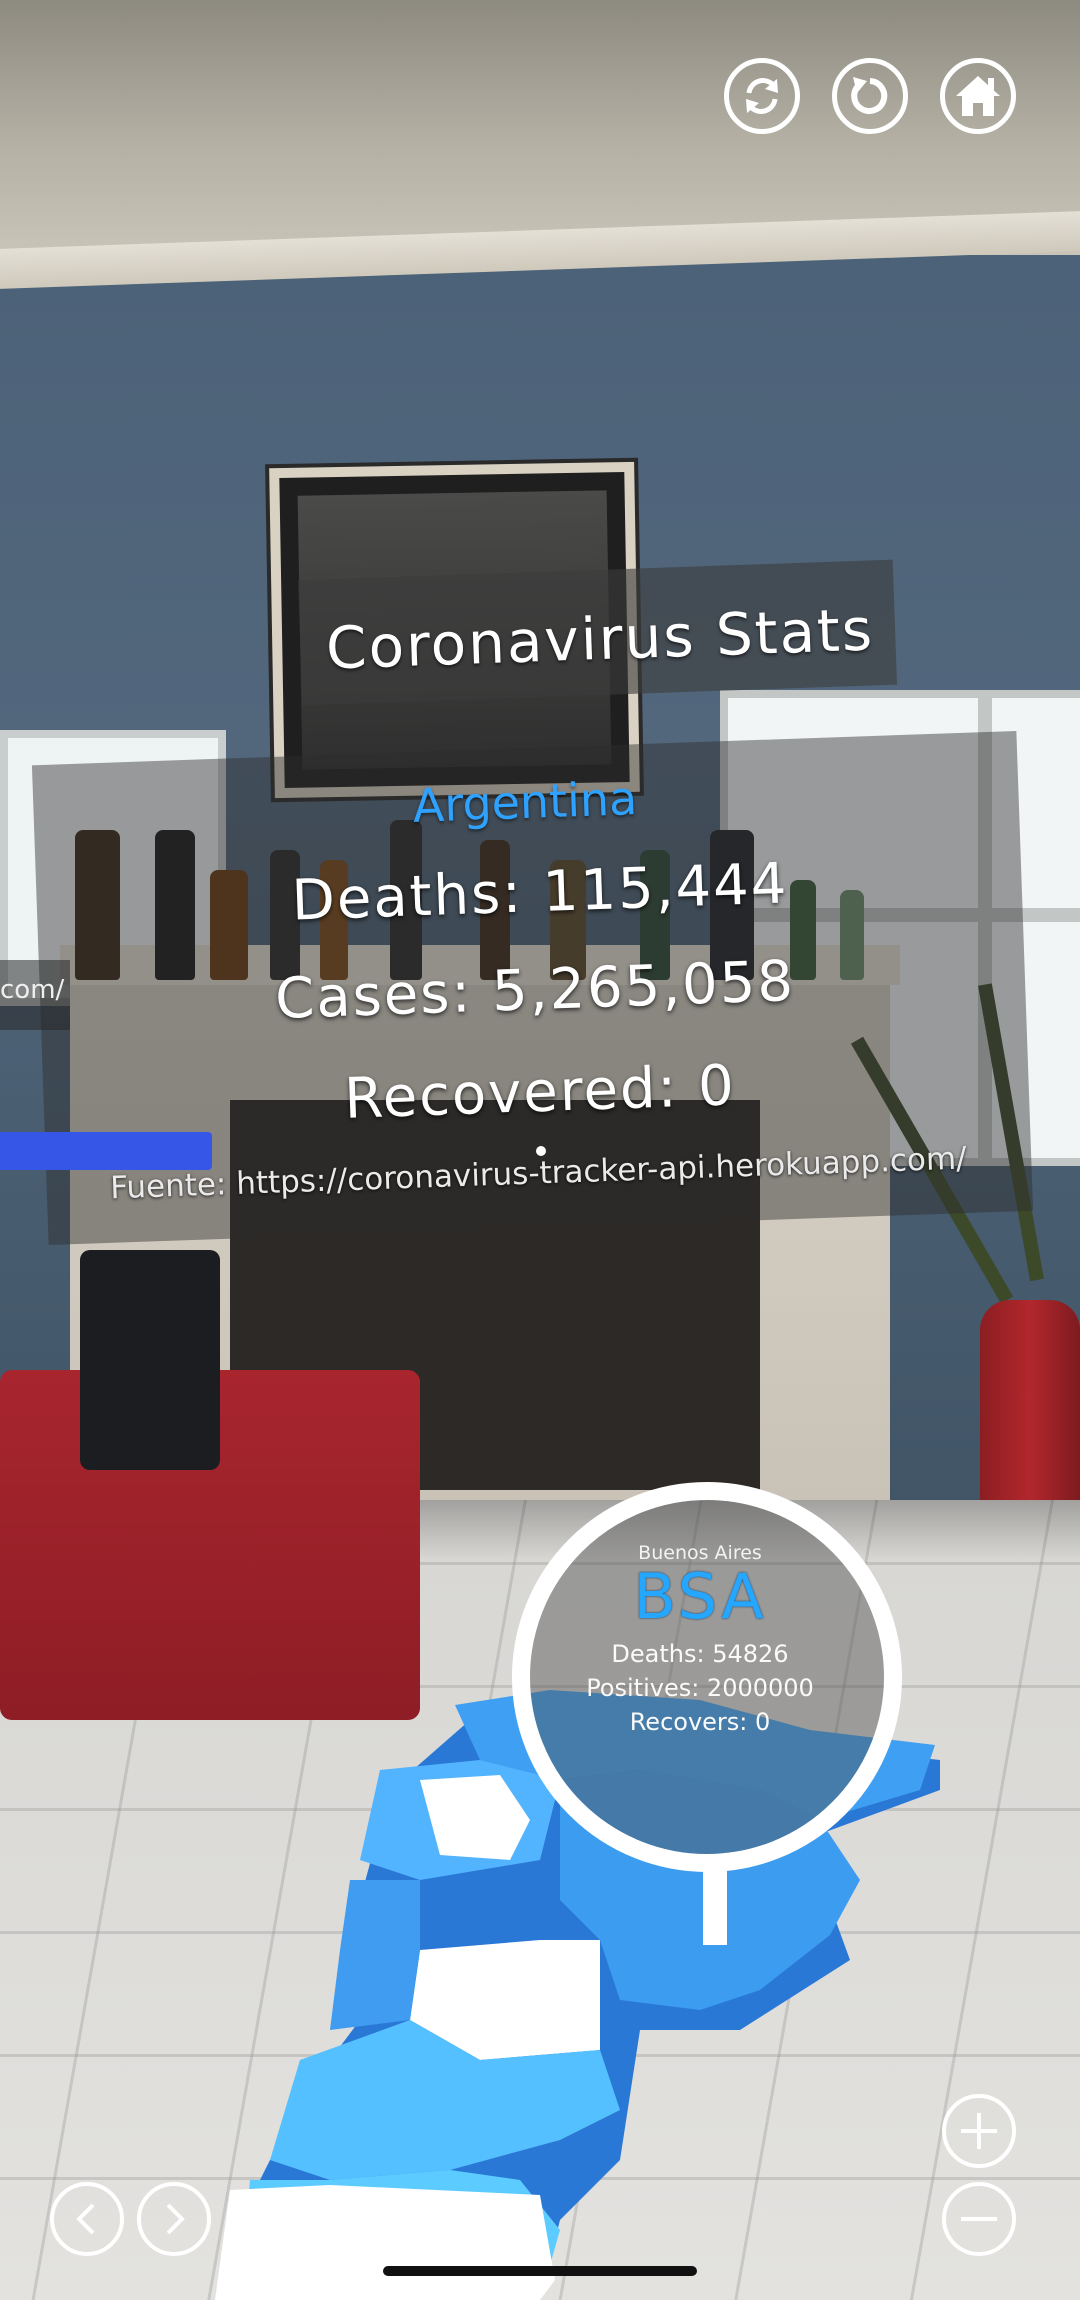 The width and height of the screenshot is (1080, 2300). What do you see at coordinates (715, 1902) in the screenshot?
I see `province-marker-stem` at bounding box center [715, 1902].